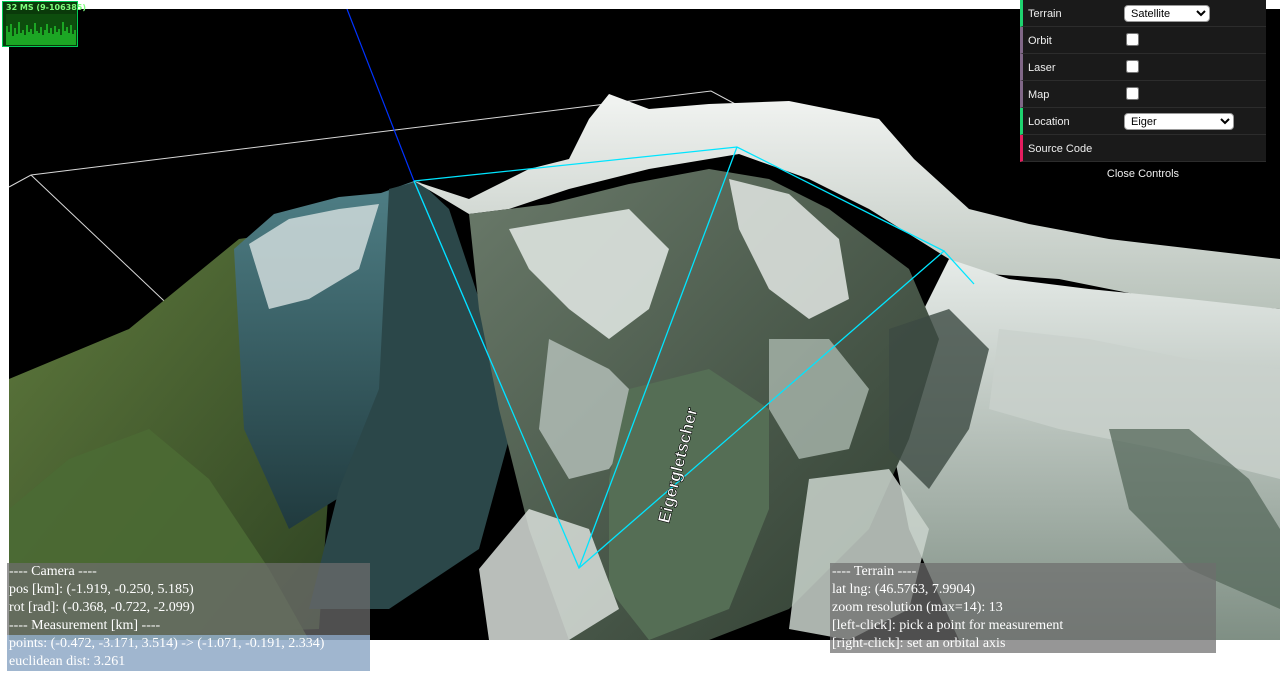 This screenshot has height=683, width=1280. Describe the element at coordinates (188, 662) in the screenshot. I see `measurement-distance: euclidean dist: 3.261` at that location.